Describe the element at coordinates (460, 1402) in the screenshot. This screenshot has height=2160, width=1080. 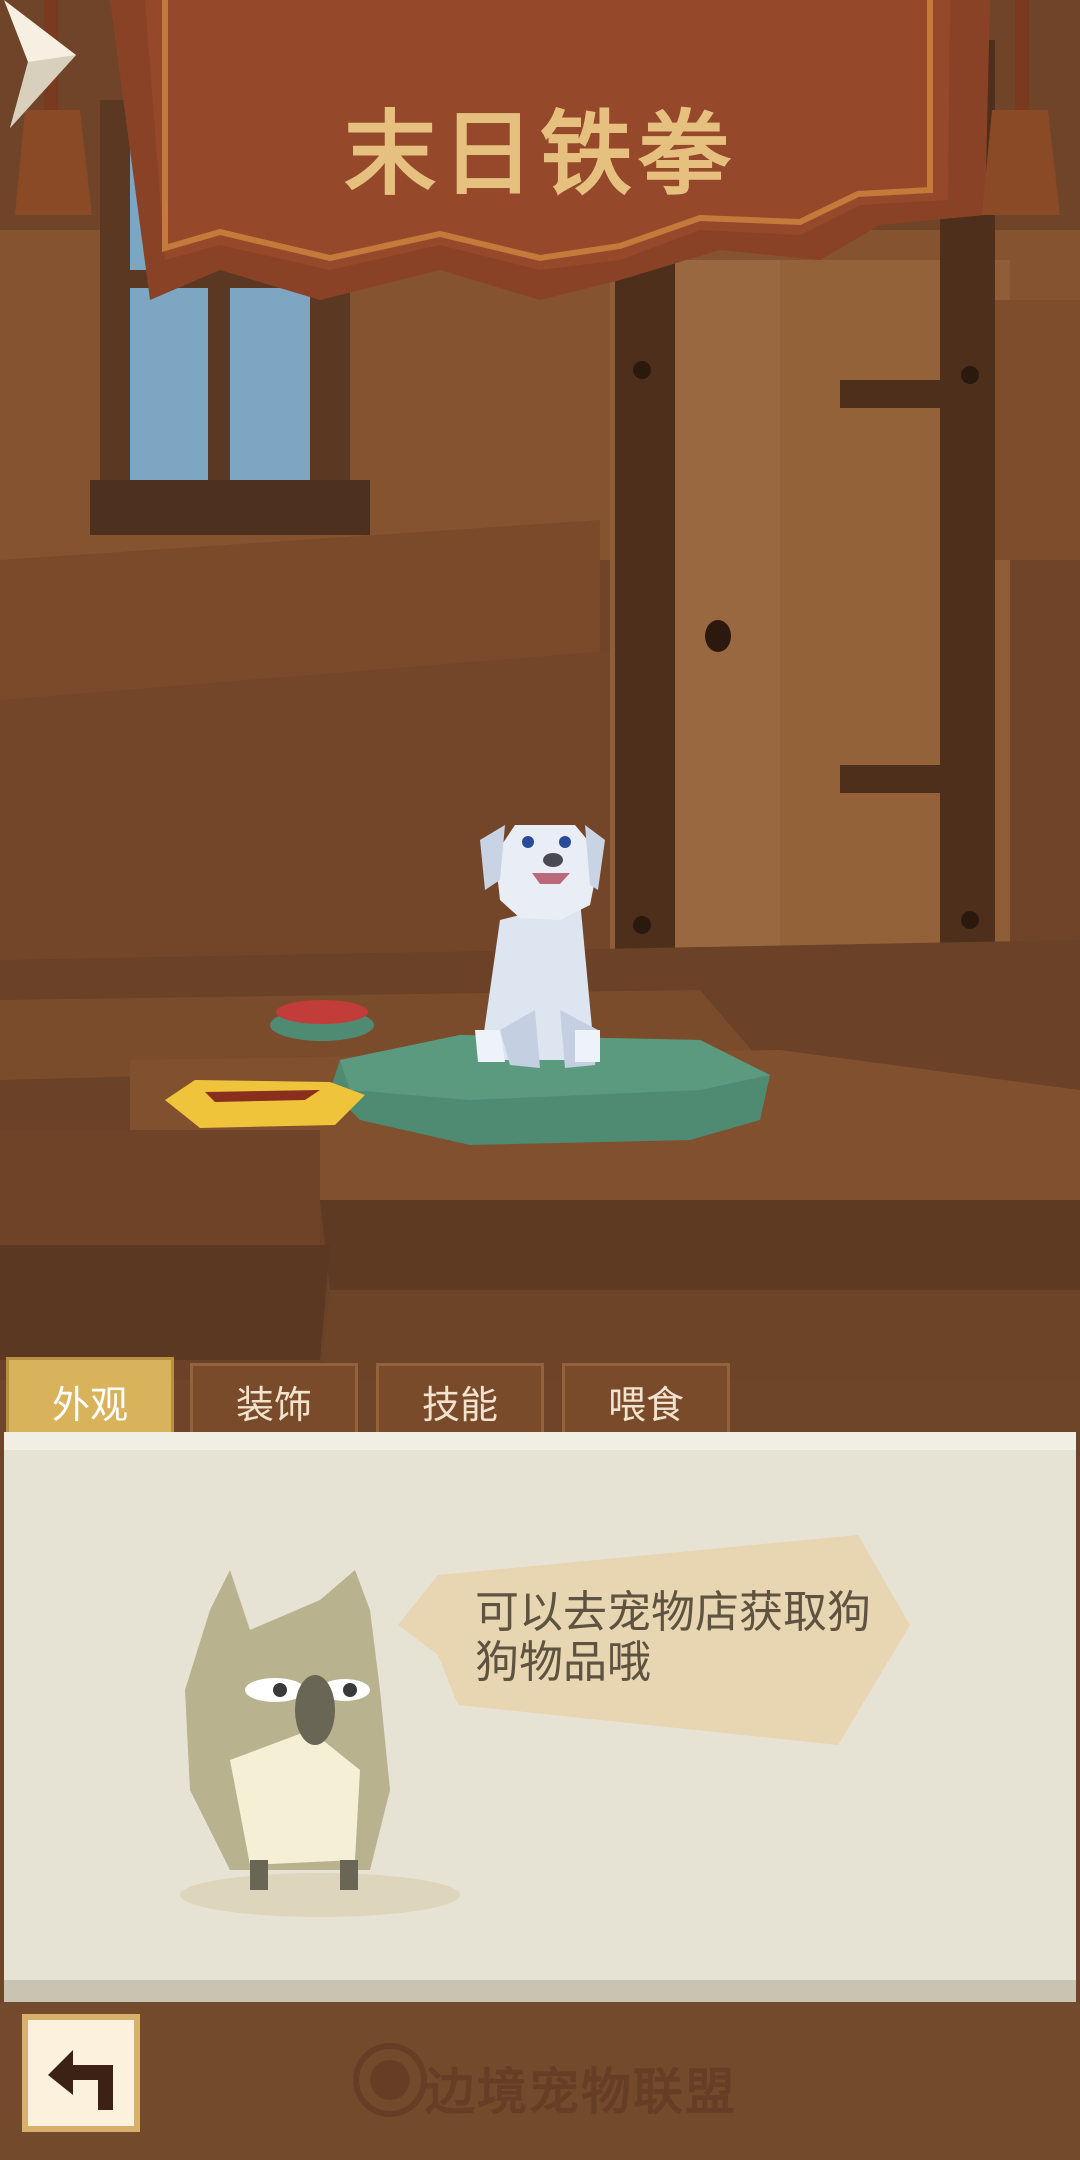
I see `tab-skills: 技能` at that location.